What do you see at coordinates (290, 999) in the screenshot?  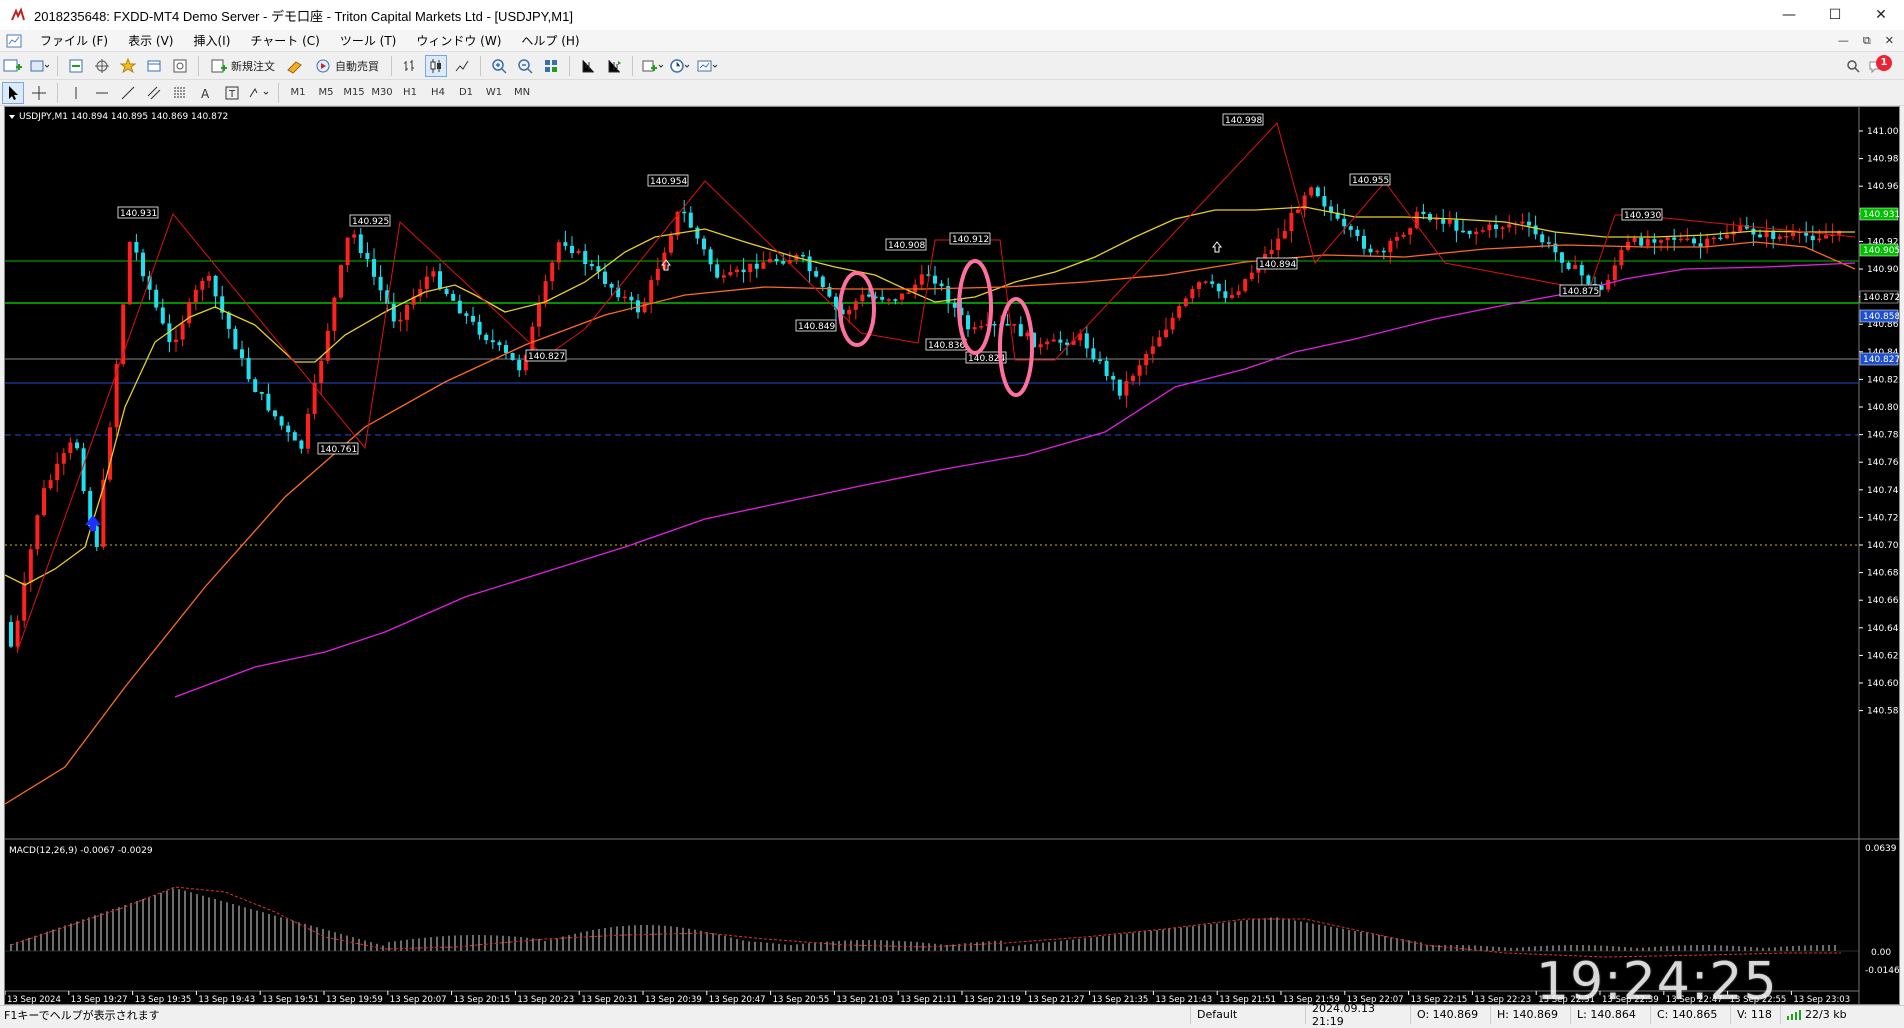 I see `time-axis-label: 13 Sep 19:51` at bounding box center [290, 999].